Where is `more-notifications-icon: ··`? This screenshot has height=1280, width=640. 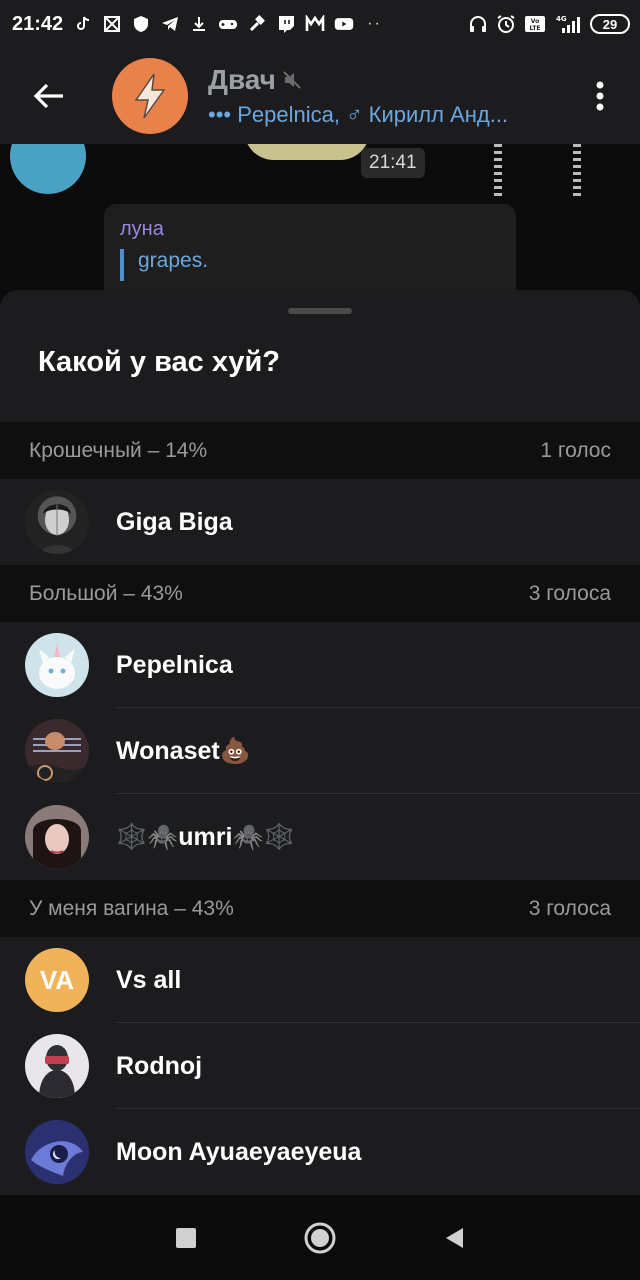 more-notifications-icon: ·· is located at coordinates (374, 23).